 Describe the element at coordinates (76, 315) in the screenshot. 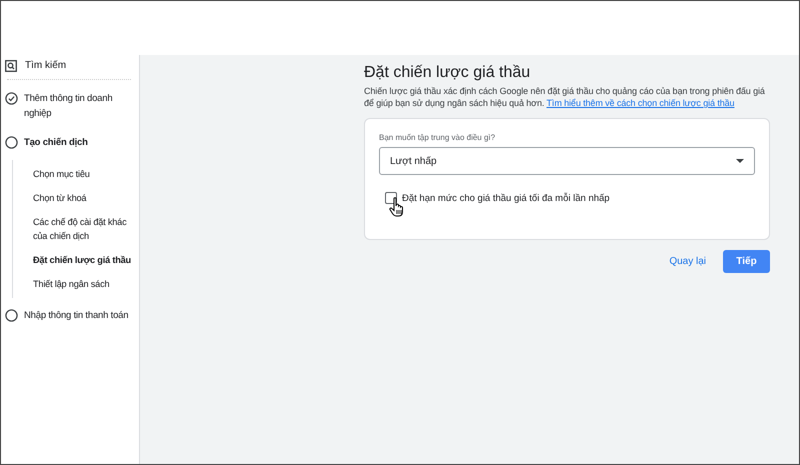

I see `step-label: Nhập thông tin thanh toán` at that location.